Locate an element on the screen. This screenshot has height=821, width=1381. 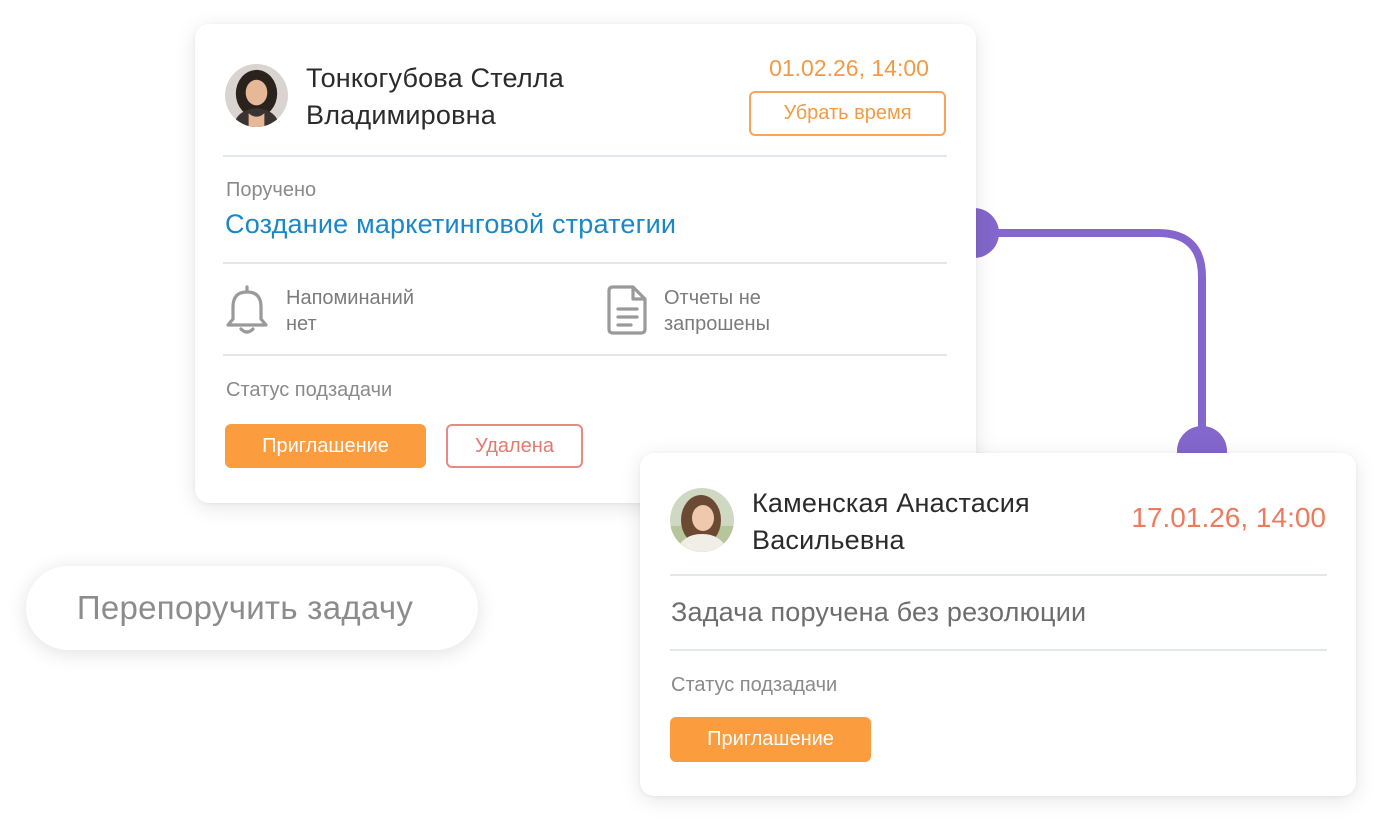
resolution-text: Задача поручена без резолюции is located at coordinates (879, 612).